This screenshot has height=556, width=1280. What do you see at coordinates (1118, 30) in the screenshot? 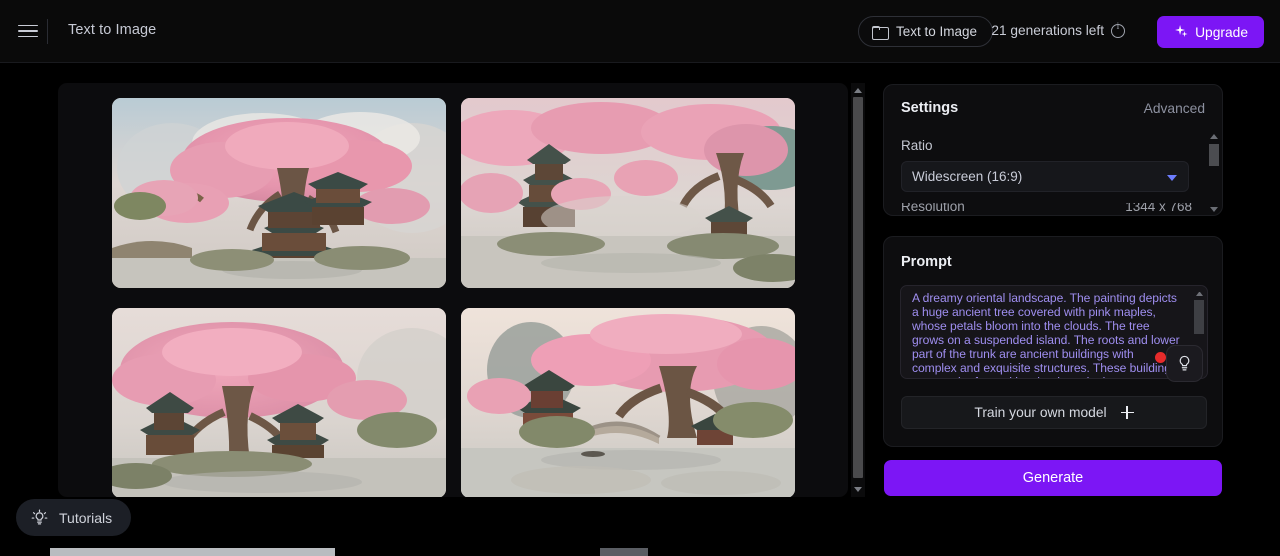
I see `info-icon` at bounding box center [1118, 30].